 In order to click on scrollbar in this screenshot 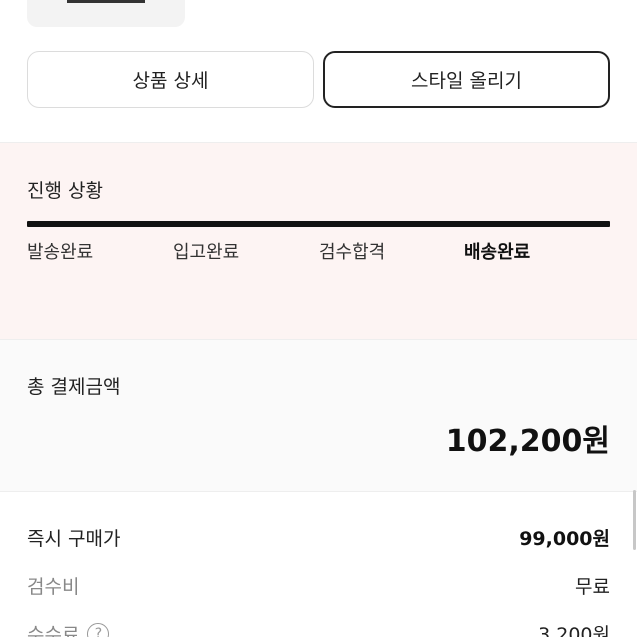, I will do `click(634, 520)`.